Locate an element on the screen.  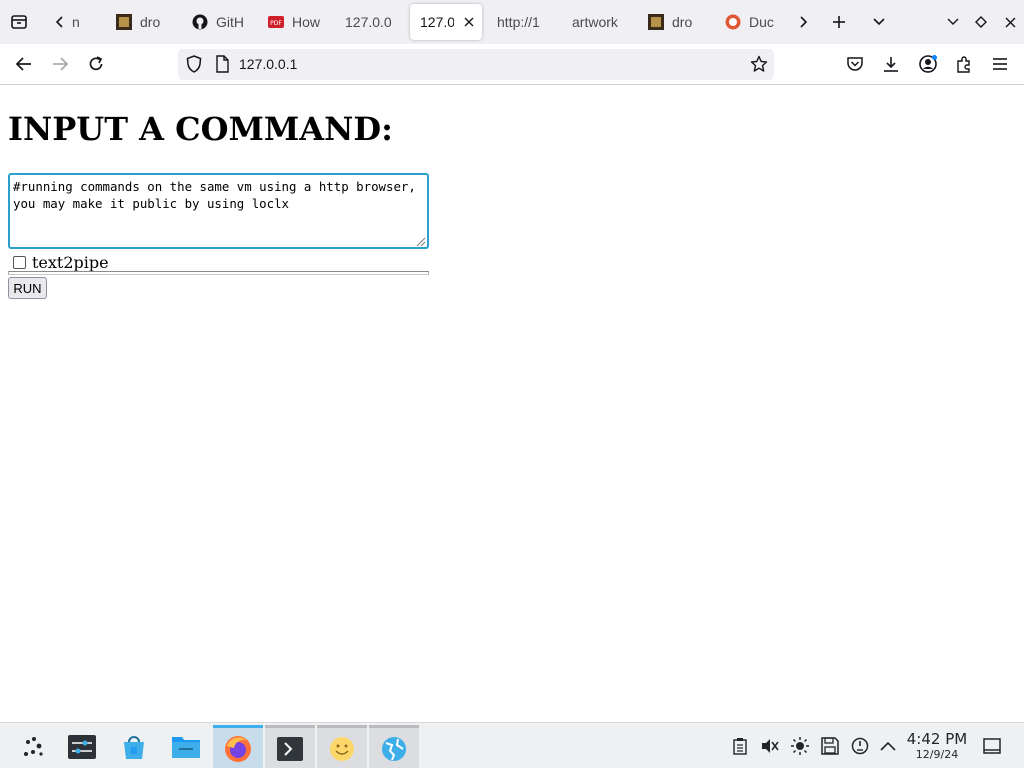
clock-date: 12/9/24 is located at coordinates (937, 754).